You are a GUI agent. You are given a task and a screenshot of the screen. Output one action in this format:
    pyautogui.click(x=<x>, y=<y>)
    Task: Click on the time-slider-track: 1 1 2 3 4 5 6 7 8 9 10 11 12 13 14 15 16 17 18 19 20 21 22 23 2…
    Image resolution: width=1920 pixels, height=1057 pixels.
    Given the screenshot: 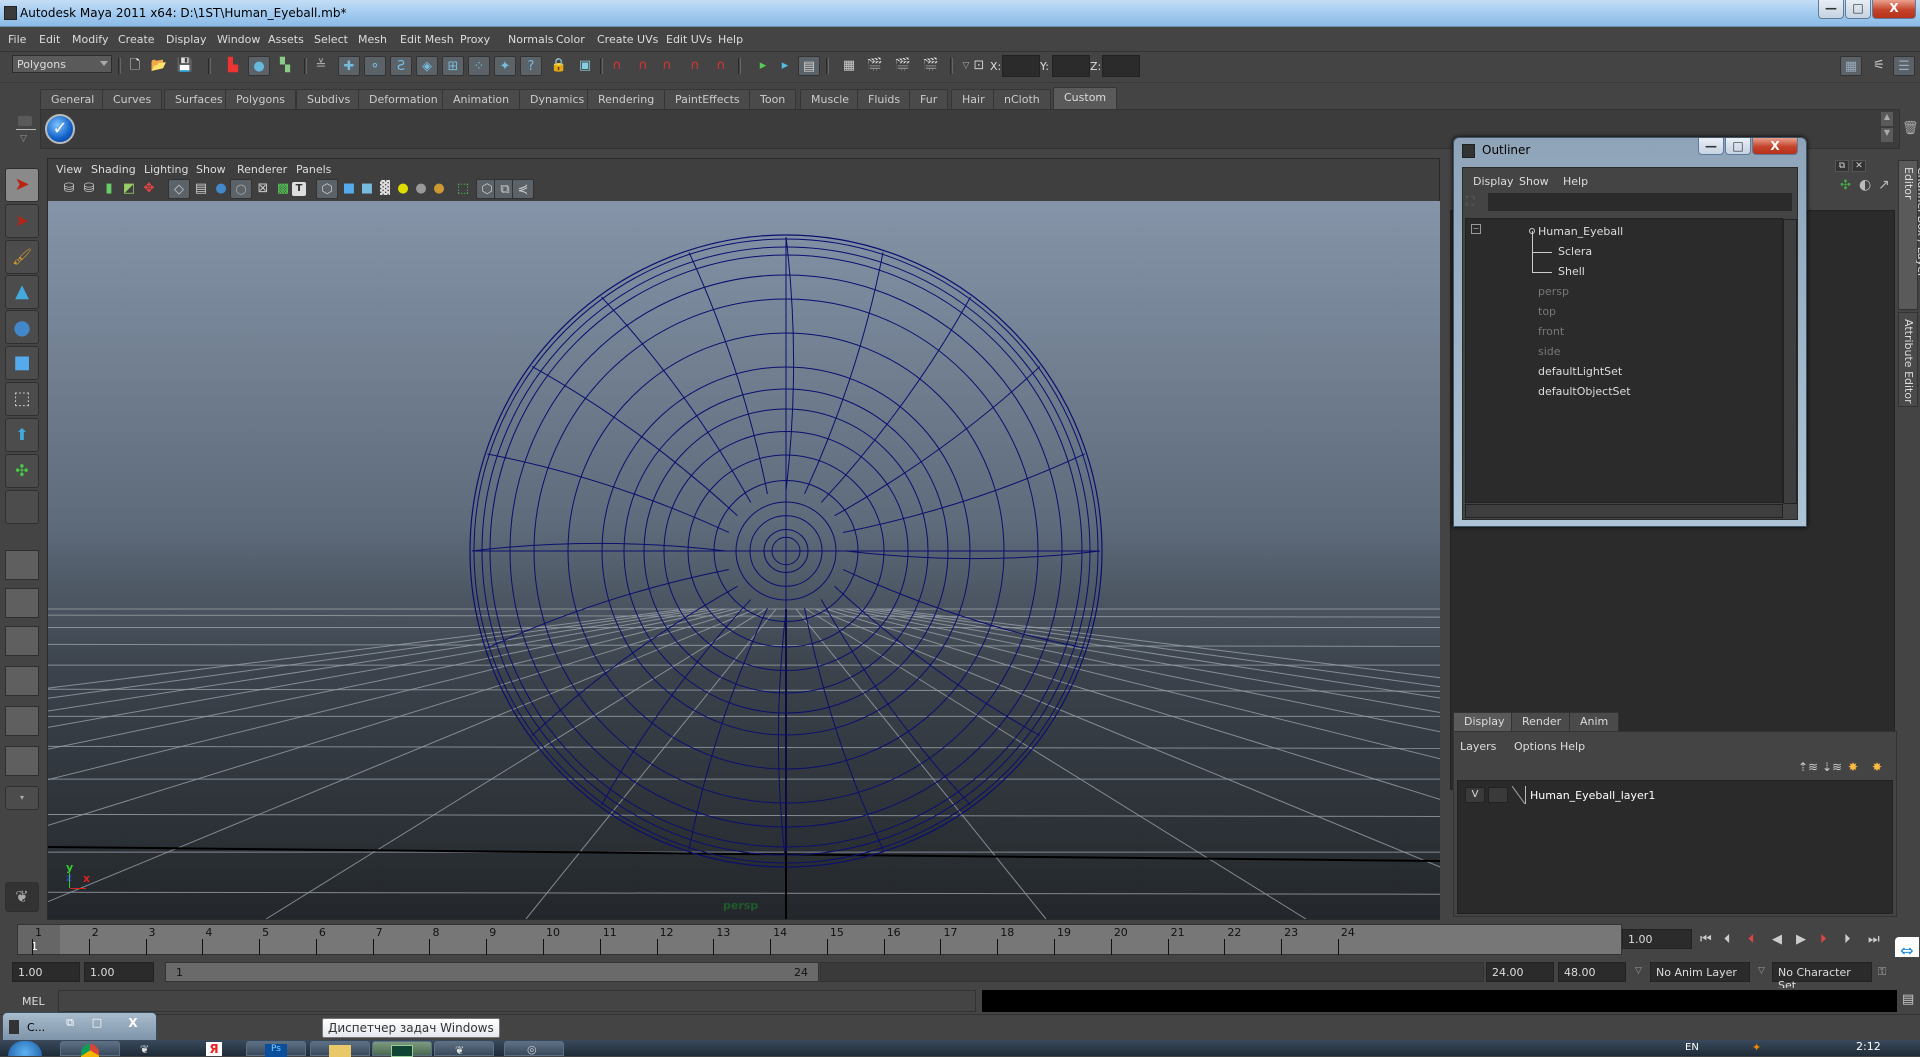 What is the action you would take?
    pyautogui.click(x=819, y=939)
    